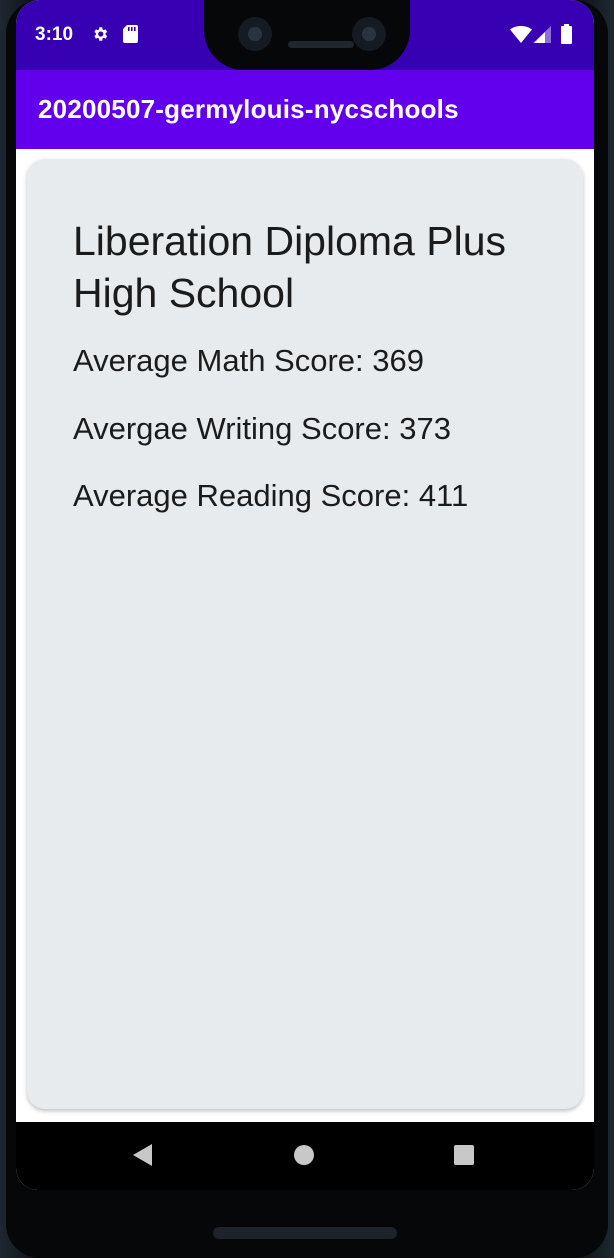 This screenshot has width=614, height=1258. I want to click on front-camera-left, so click(255, 34).